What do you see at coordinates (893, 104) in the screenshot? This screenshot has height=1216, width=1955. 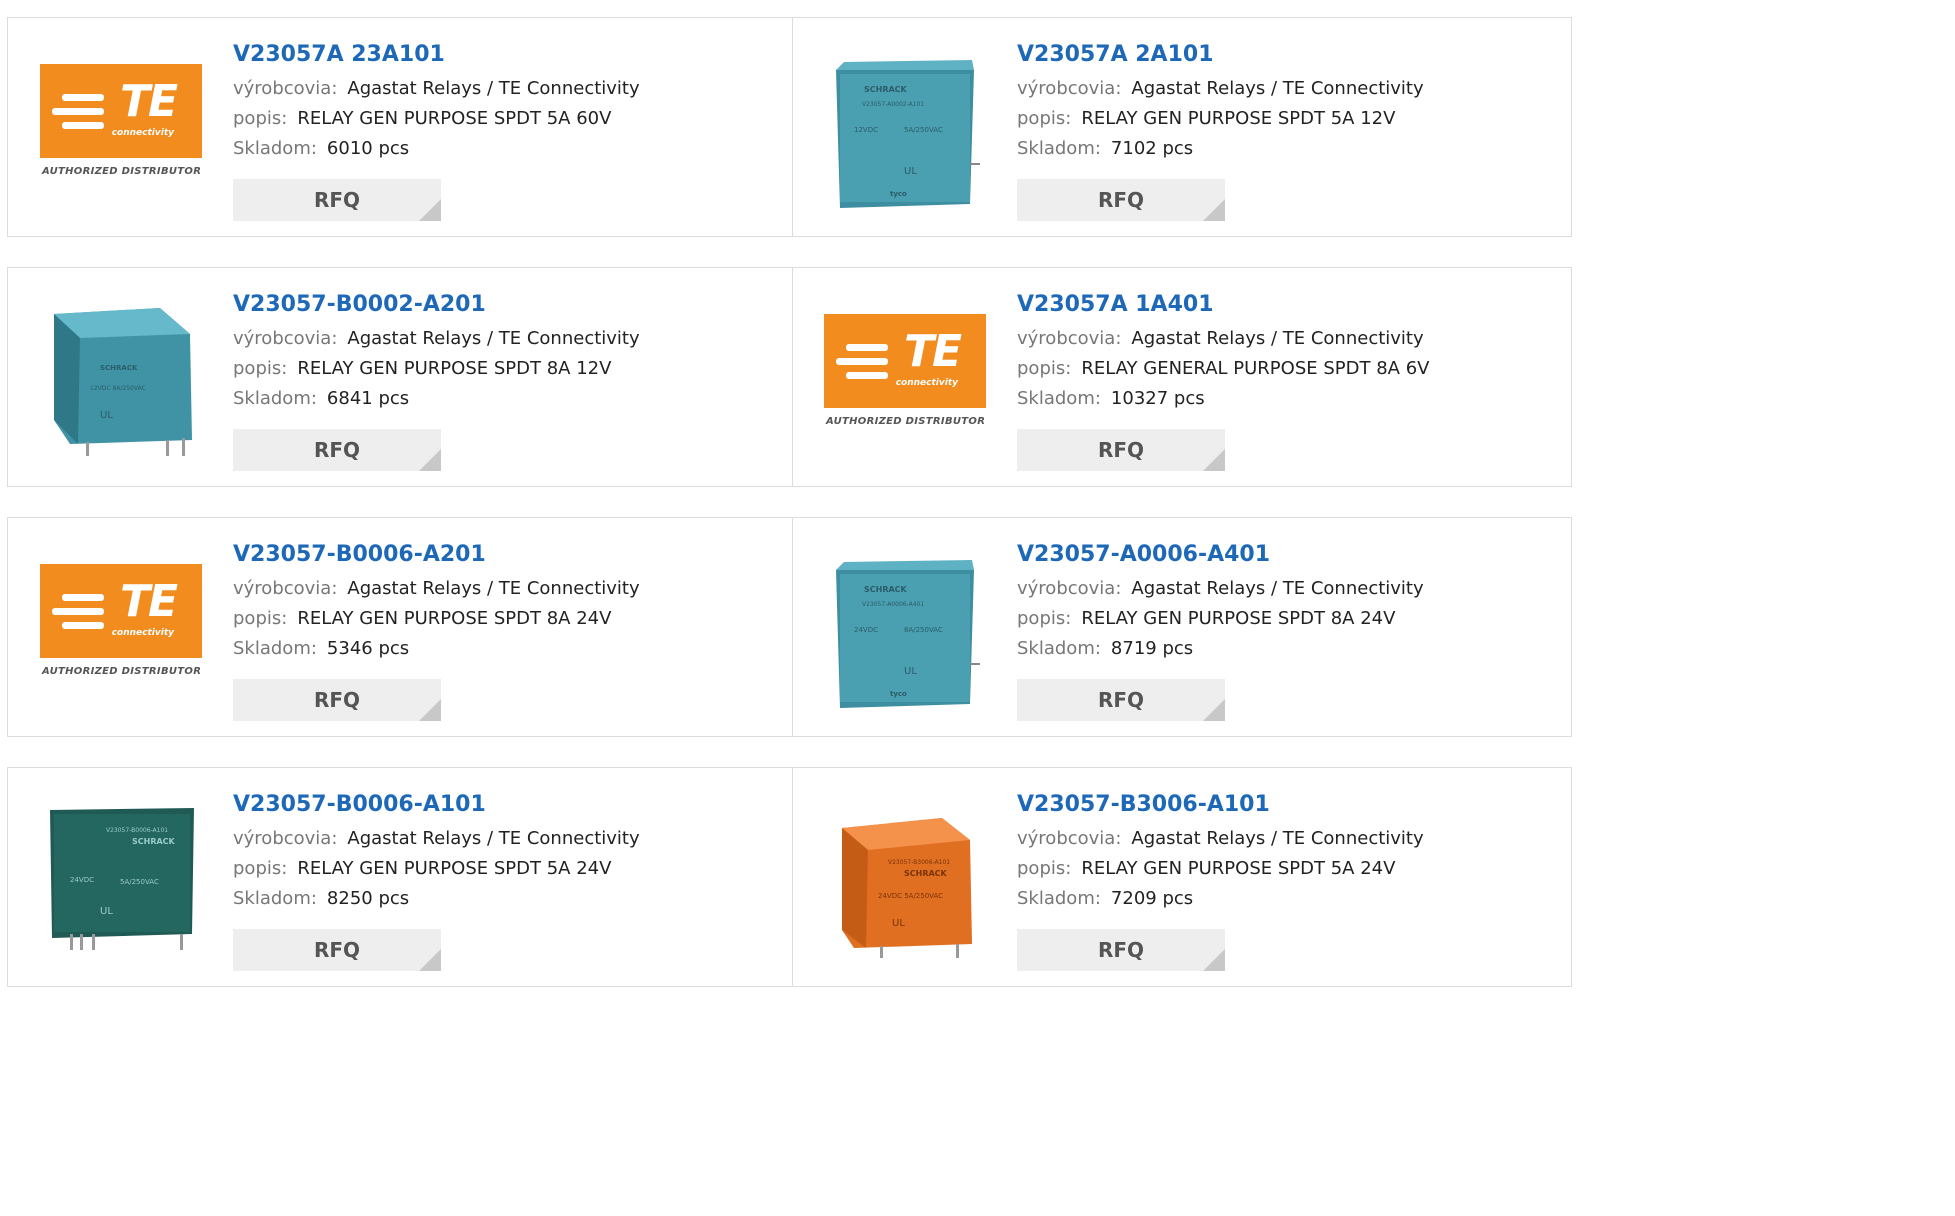 I see `svg-text: V23057-A0002-A101` at bounding box center [893, 104].